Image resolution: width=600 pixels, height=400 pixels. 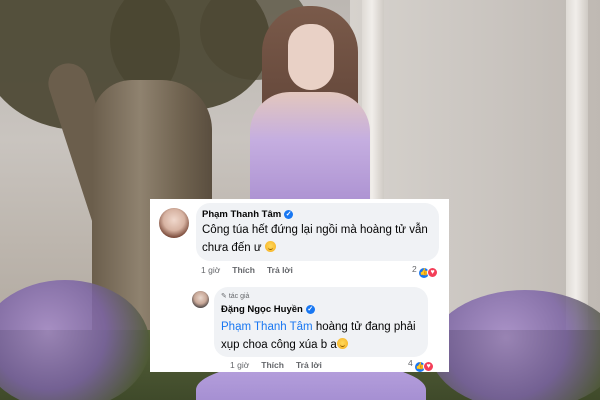 I want to click on comment-author: Đặng Ngọc Huyền ✓, so click(x=268, y=309).